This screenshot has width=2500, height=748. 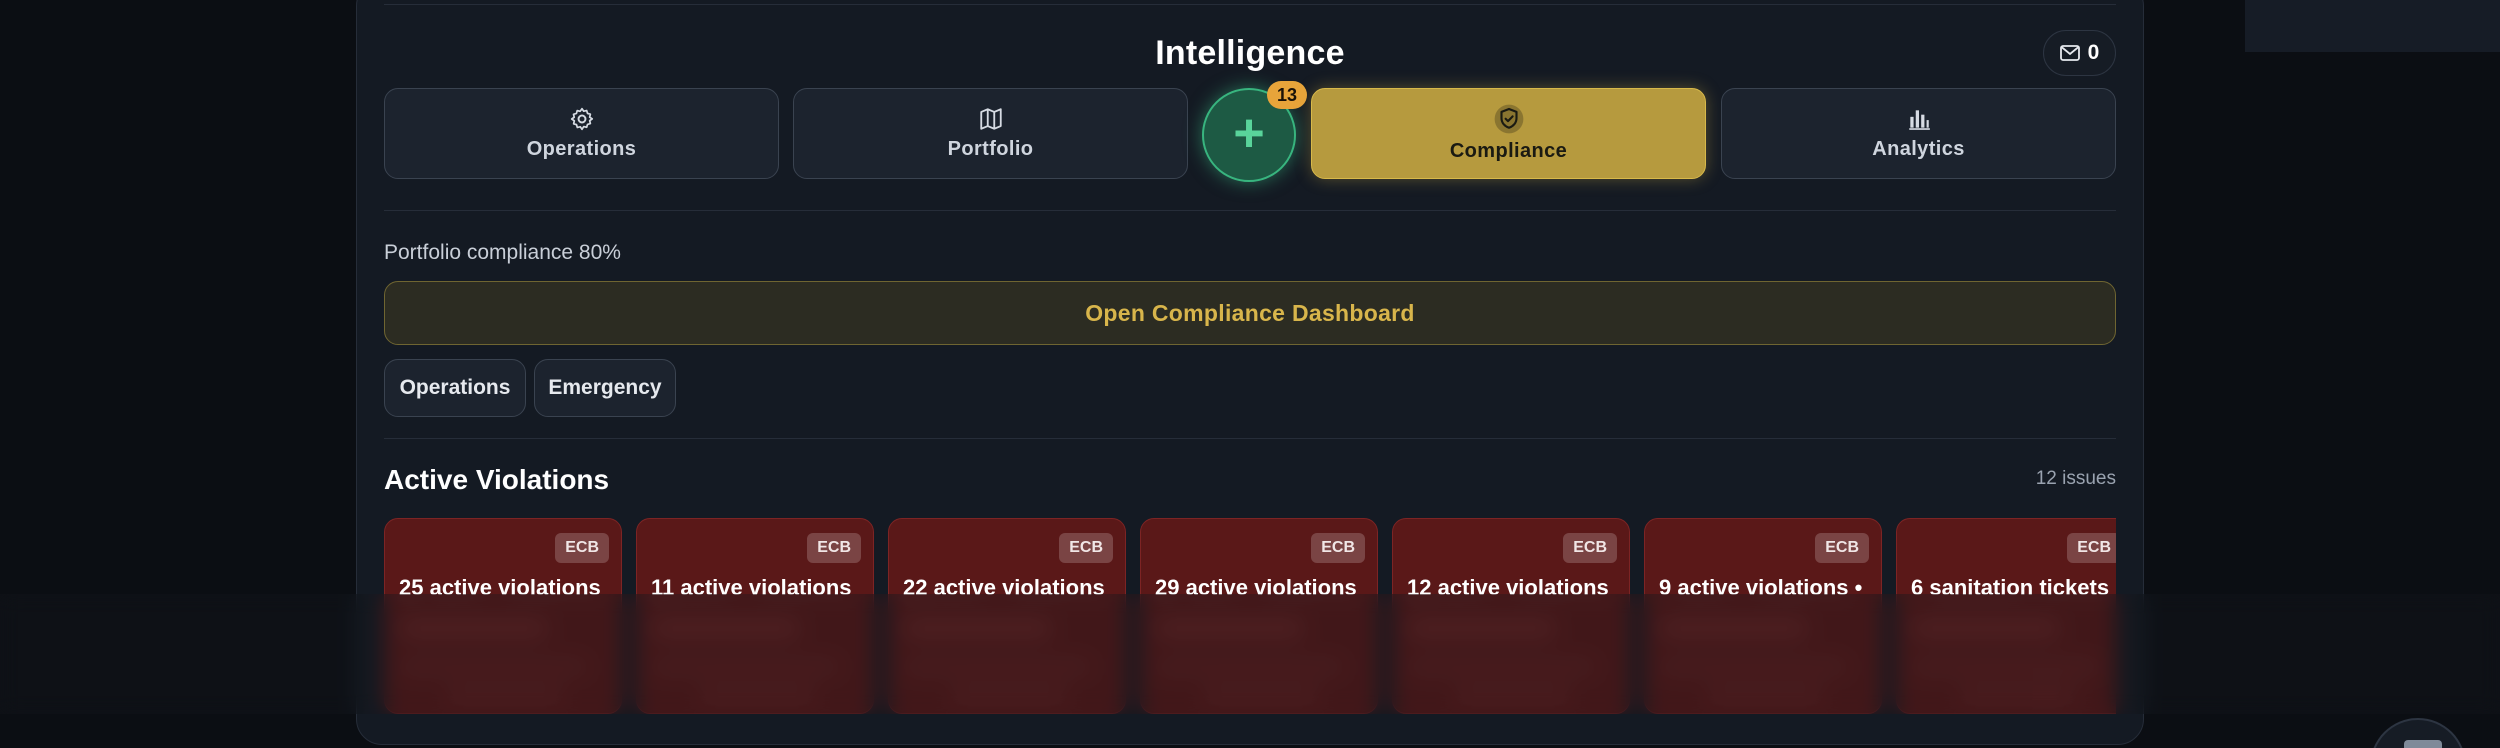 What do you see at coordinates (1508, 119) in the screenshot?
I see `shield-check-icon` at bounding box center [1508, 119].